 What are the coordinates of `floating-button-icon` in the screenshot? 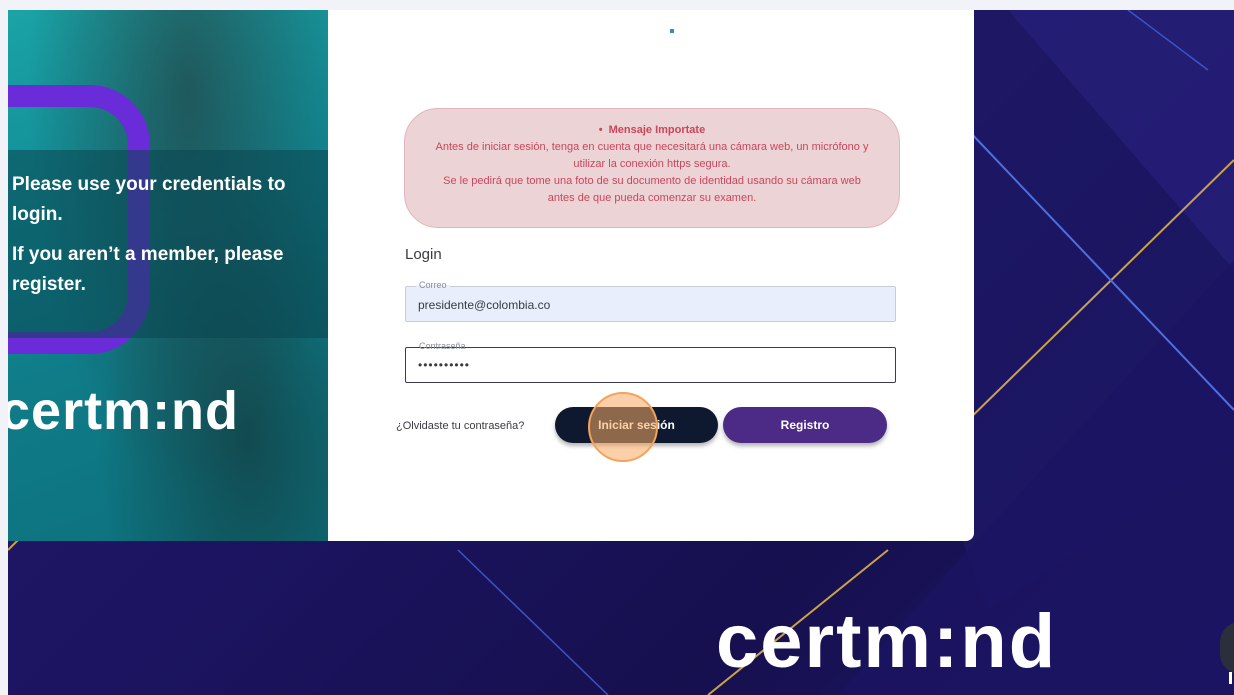 It's located at (1230, 678).